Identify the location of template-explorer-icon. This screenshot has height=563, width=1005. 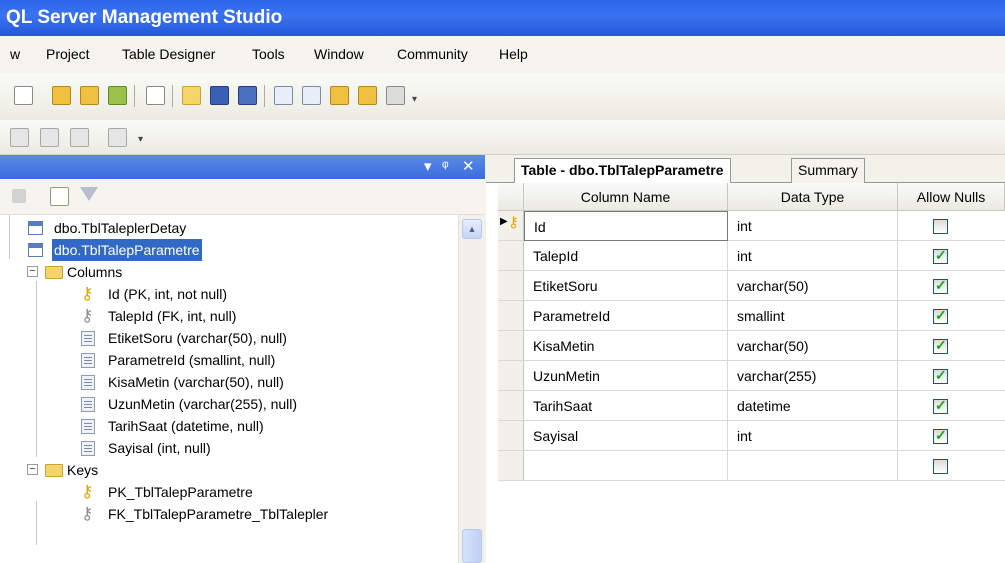
(339, 95).